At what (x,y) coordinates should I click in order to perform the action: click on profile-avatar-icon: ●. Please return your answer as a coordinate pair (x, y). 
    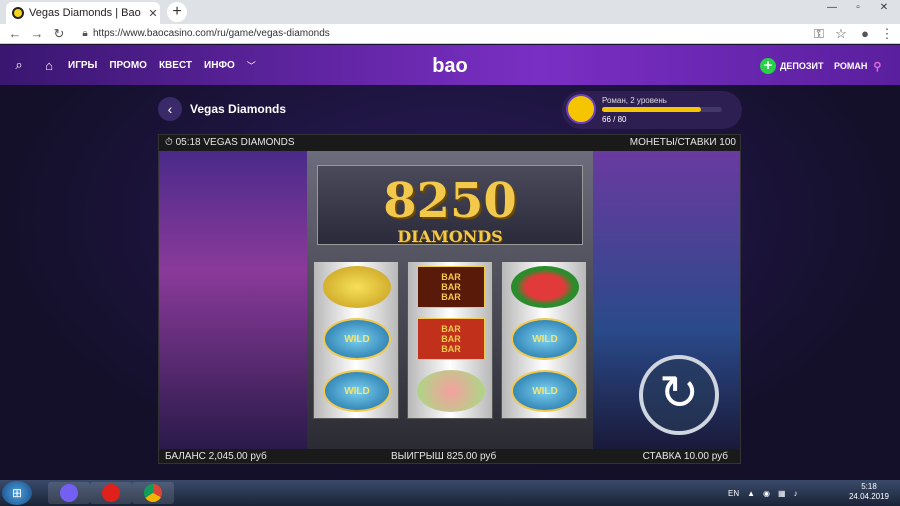
    Looking at the image, I should click on (865, 34).